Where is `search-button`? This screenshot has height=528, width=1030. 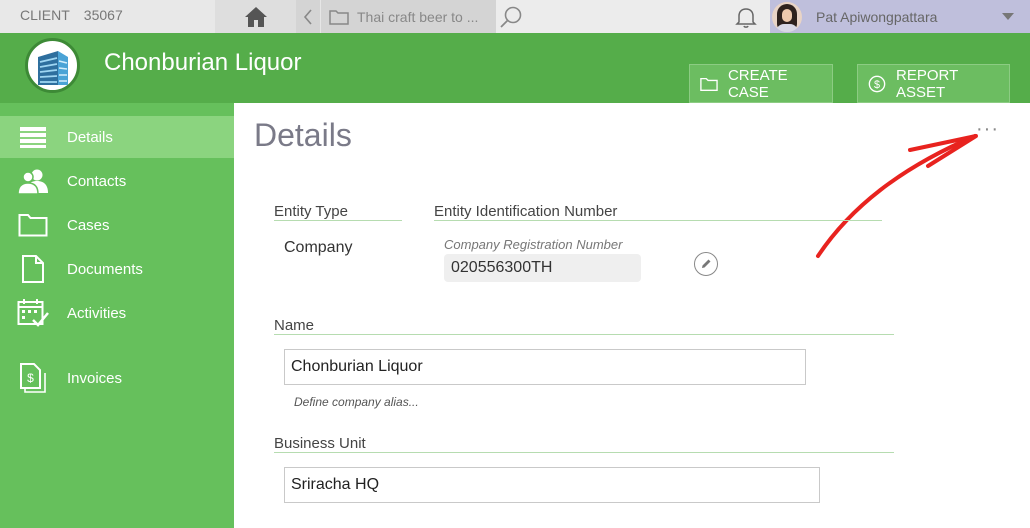
search-button is located at coordinates (511, 16).